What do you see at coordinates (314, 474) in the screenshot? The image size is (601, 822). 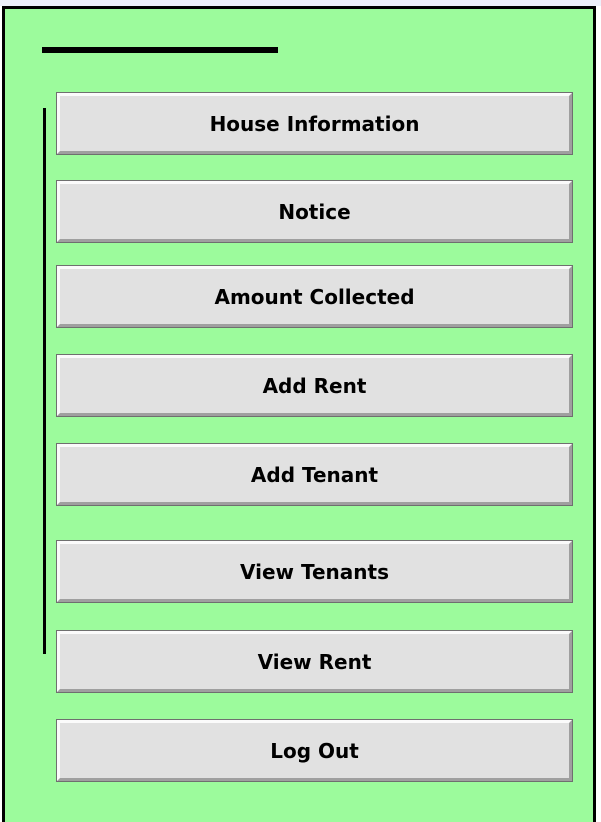 I see `add-tenant-button: Add Tenant` at bounding box center [314, 474].